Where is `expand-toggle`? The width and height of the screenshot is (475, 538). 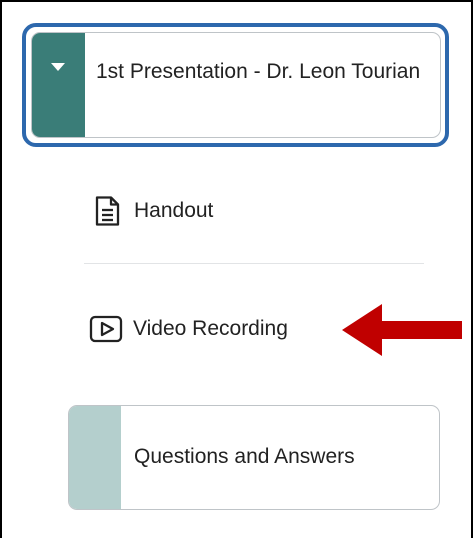 expand-toggle is located at coordinates (58, 85).